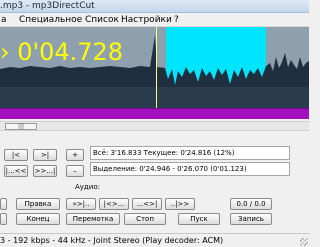 Image resolution: width=320 pixels, height=247 pixels. I want to click on menu-item-file: а, so click(4, 20).